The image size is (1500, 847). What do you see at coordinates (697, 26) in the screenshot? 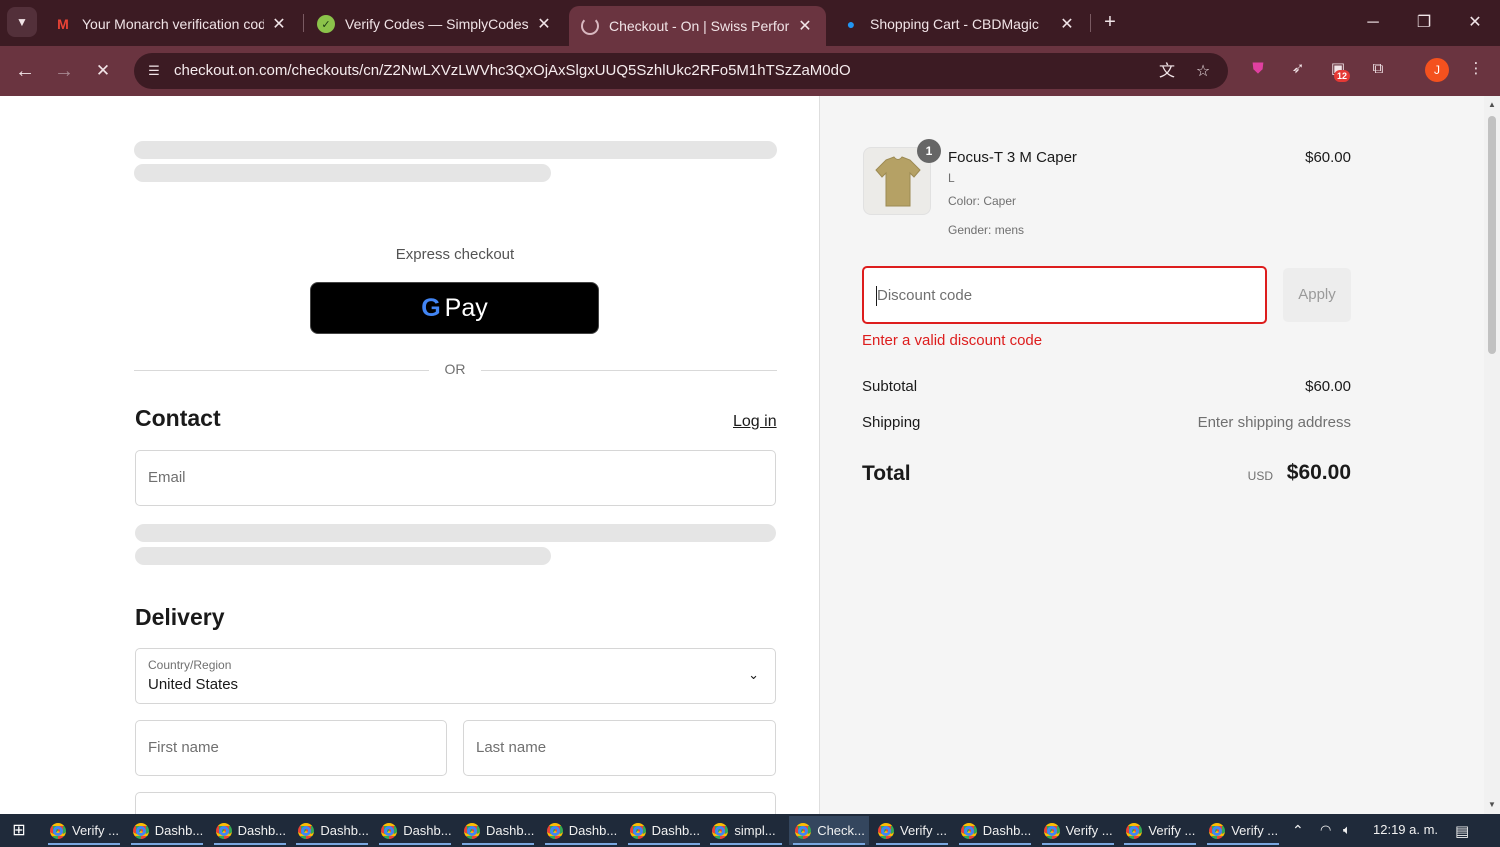
I see `tab-checkout-active: Checkout - On | Swiss Performa ✕` at bounding box center [697, 26].